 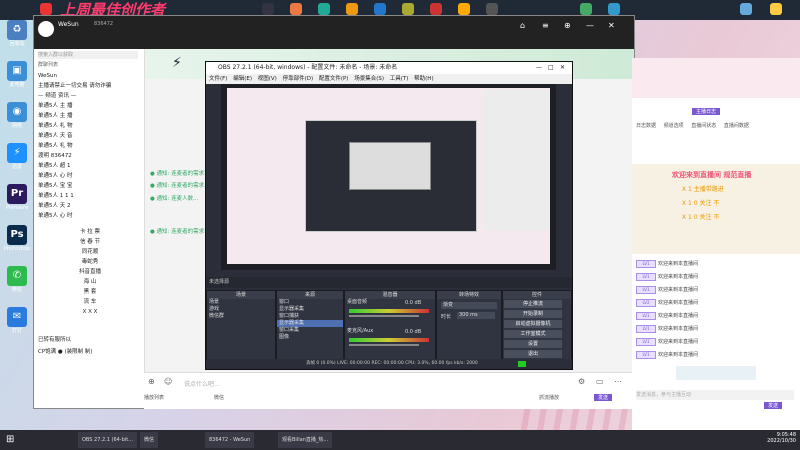 I want to click on desktop-icon: ✆ 微信, so click(x=17, y=279).